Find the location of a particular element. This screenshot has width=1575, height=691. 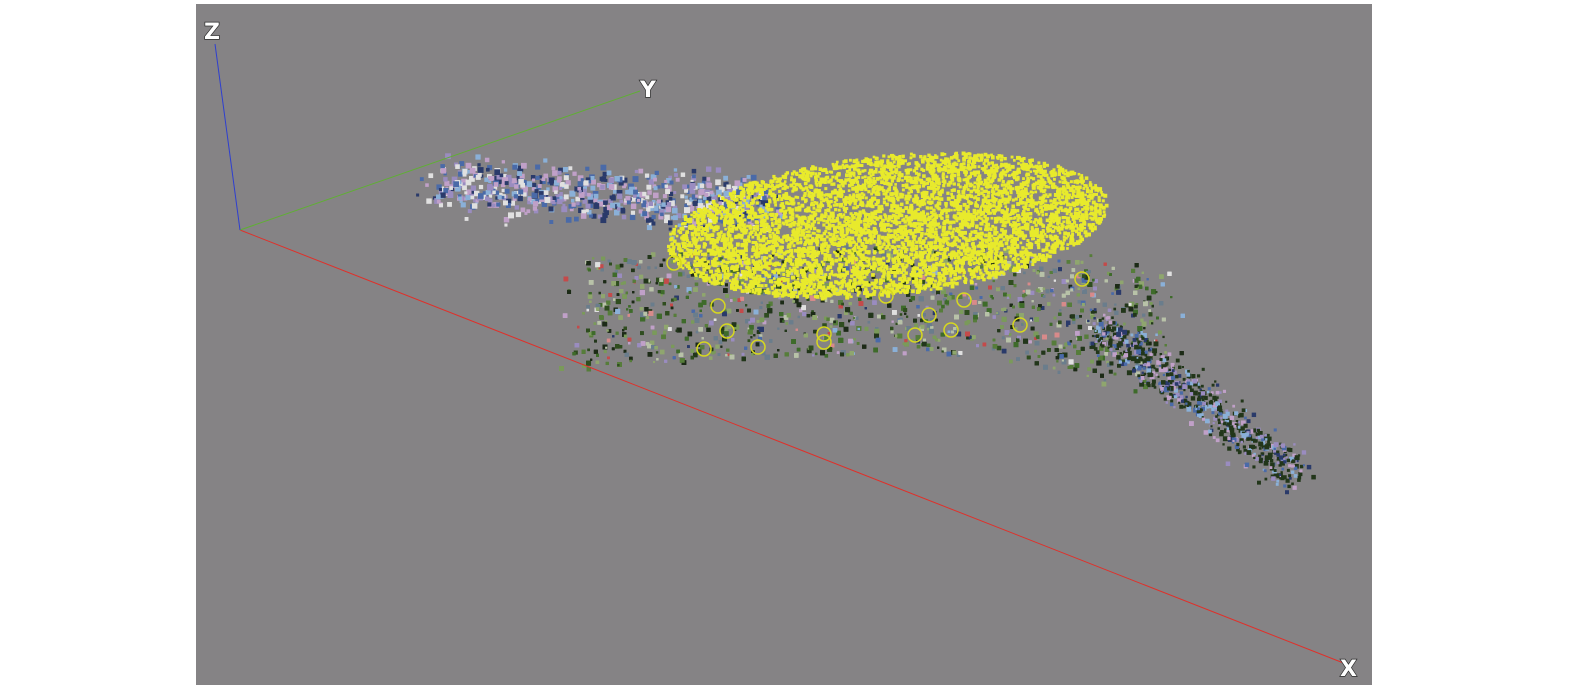

x-axis-label: X is located at coordinates (1348, 669).